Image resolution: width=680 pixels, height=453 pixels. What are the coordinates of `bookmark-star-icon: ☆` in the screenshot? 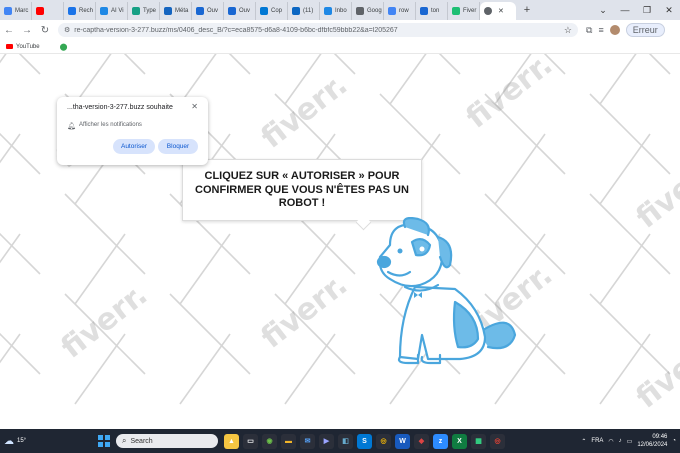 It's located at (568, 30).